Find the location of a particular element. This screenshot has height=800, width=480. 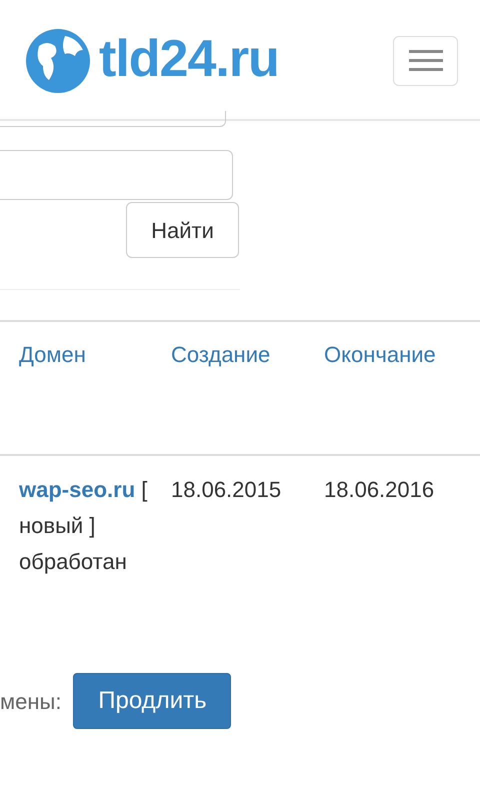

date-cell: 18.06.2016 is located at coordinates (379, 489).